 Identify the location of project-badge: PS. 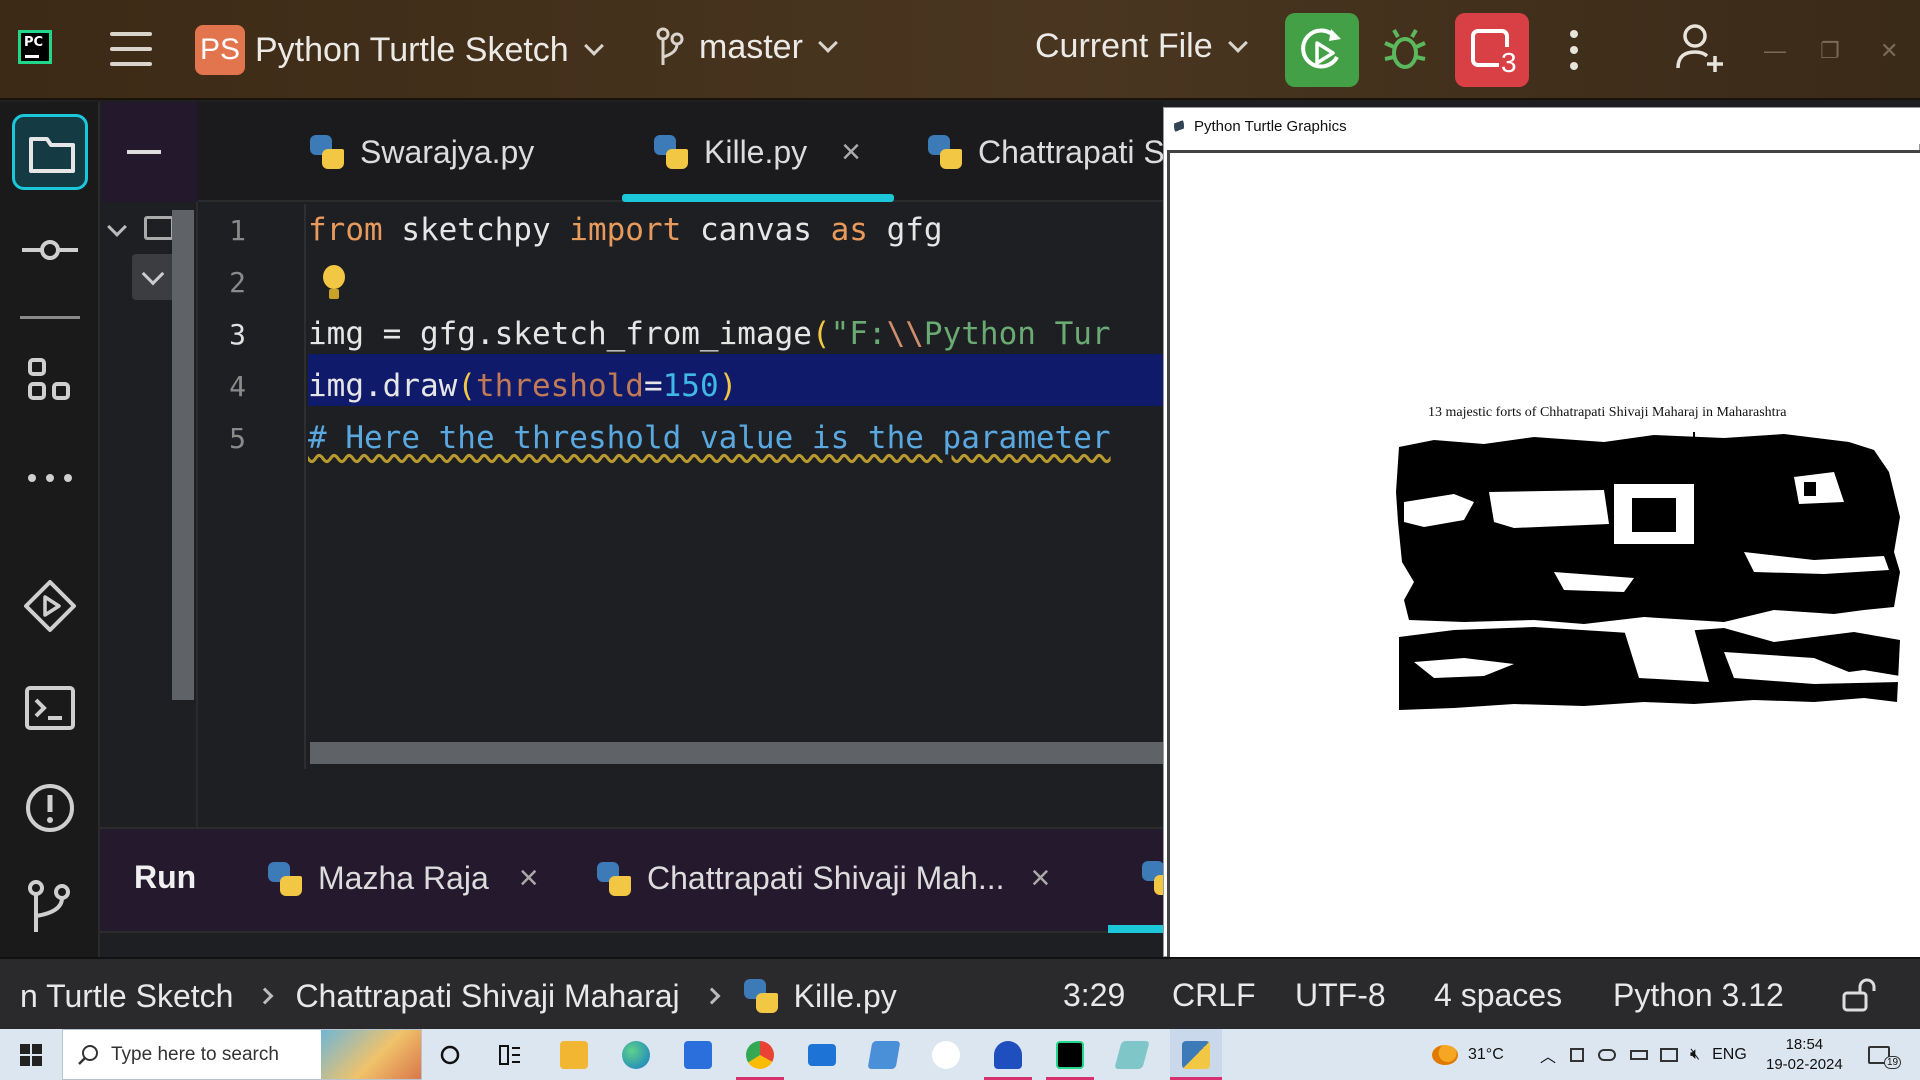
(220, 50).